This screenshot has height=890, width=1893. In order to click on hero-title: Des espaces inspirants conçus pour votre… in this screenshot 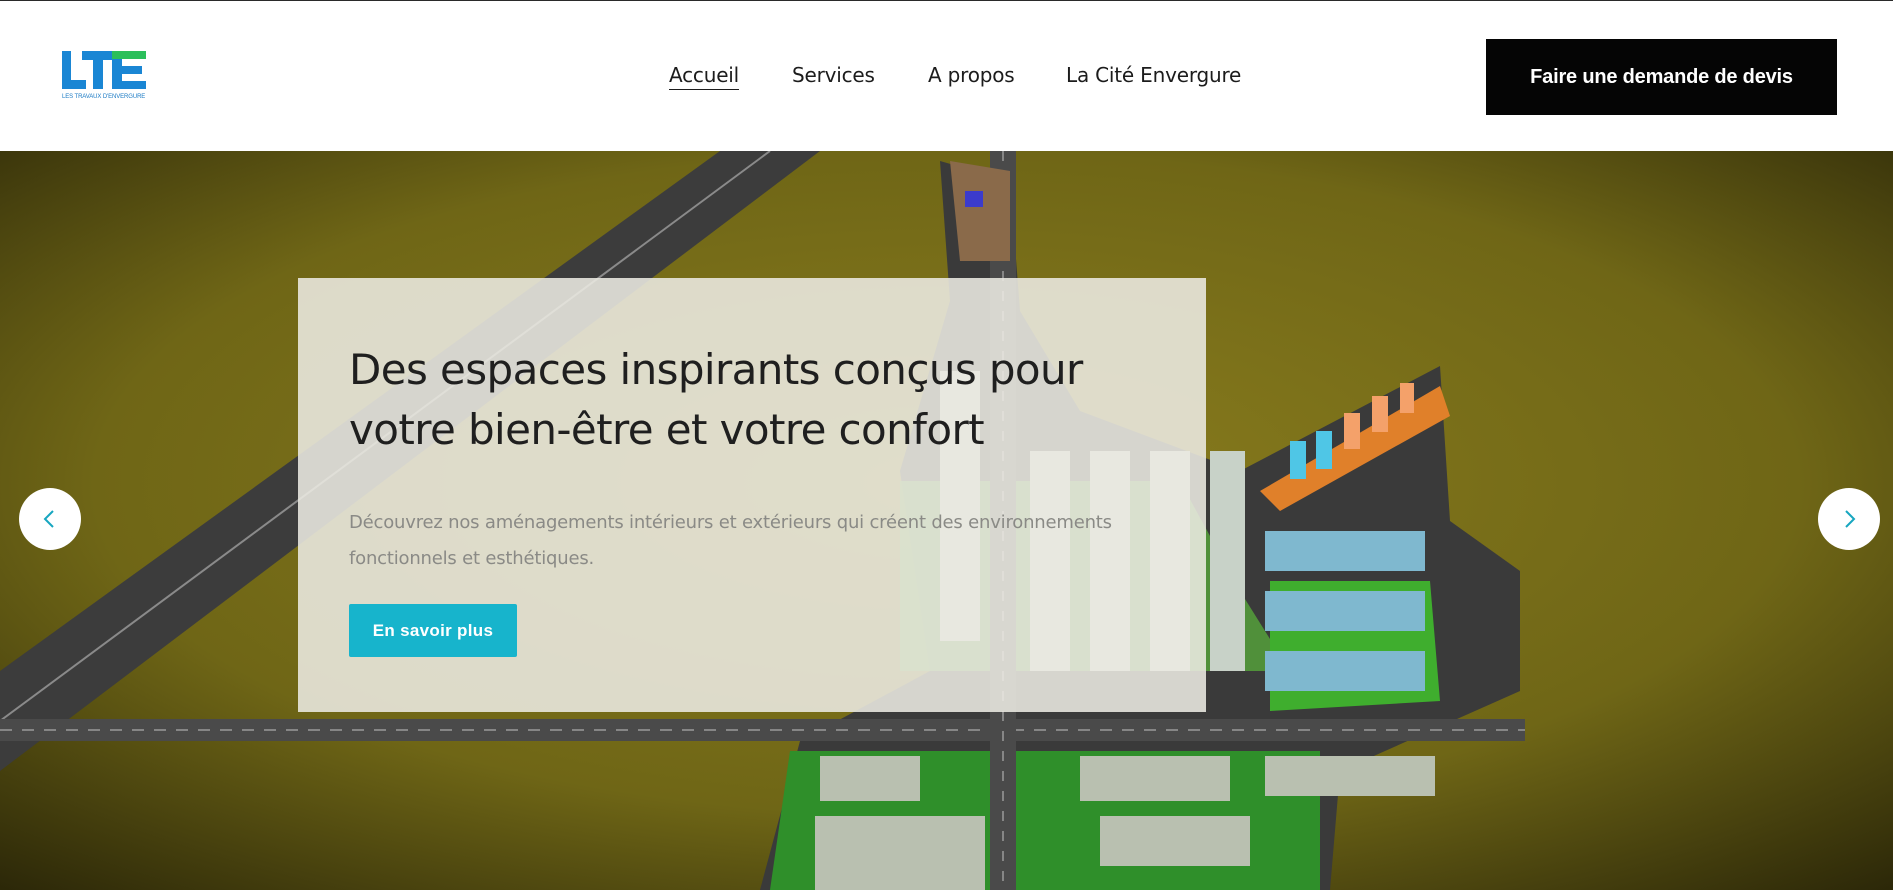, I will do `click(716, 399)`.